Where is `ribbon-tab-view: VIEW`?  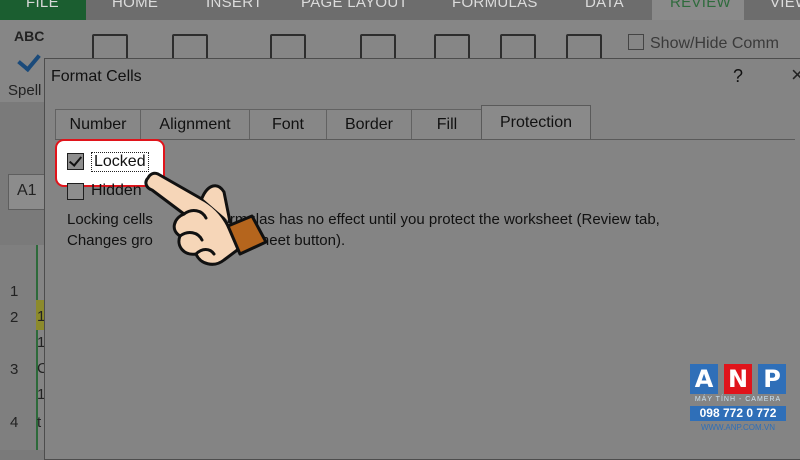 ribbon-tab-view: VIEW is located at coordinates (785, 5).